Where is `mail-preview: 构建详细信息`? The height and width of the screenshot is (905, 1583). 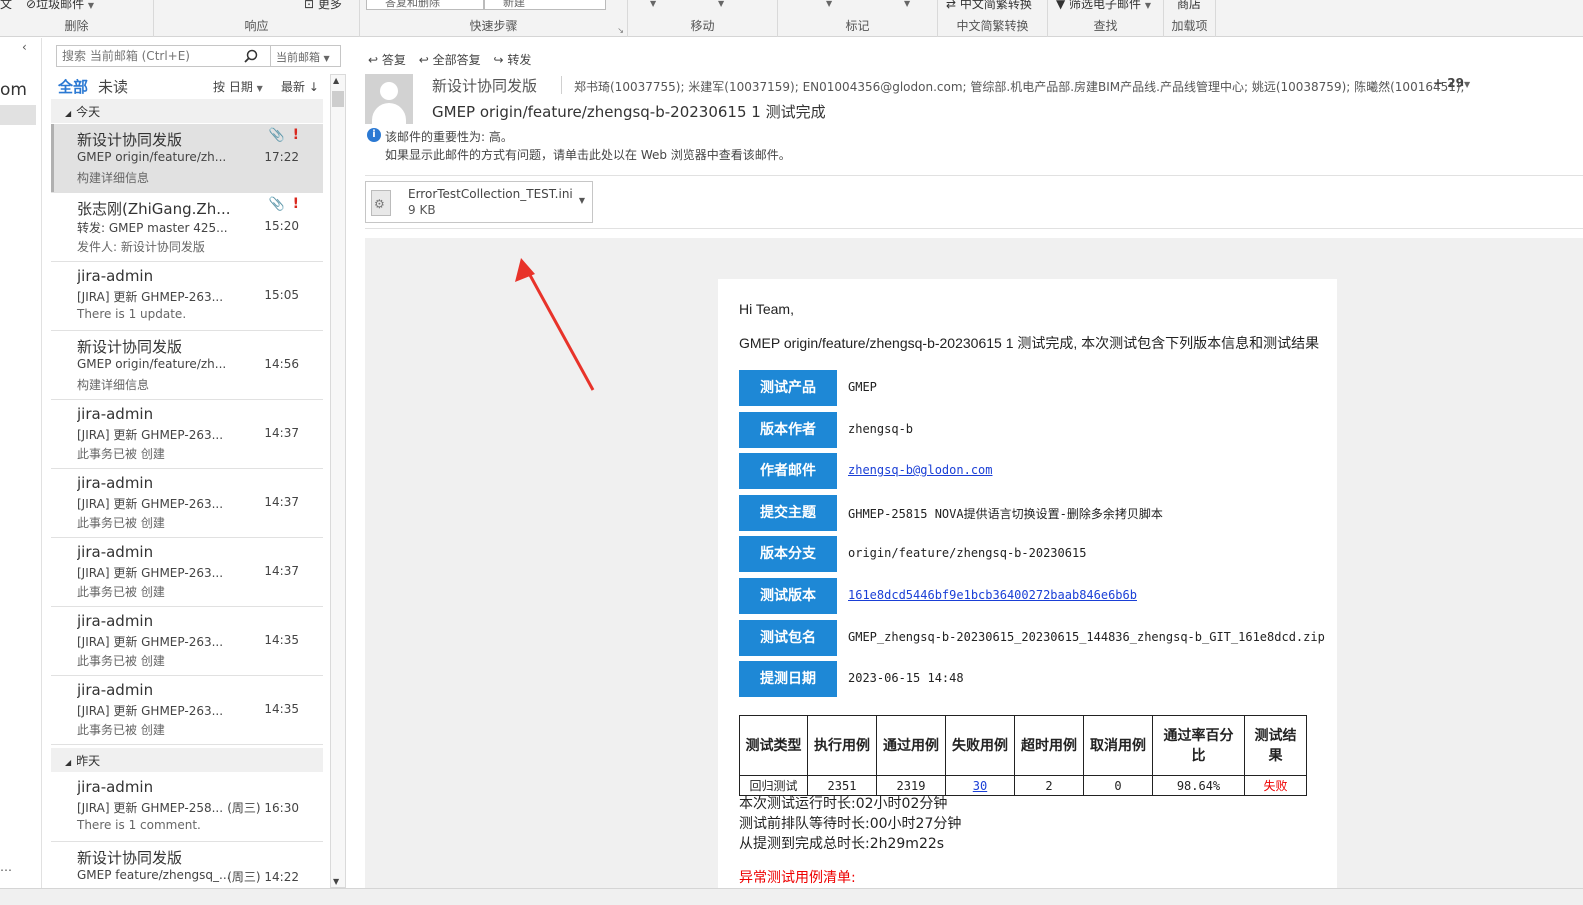 mail-preview: 构建详细信息 is located at coordinates (113, 385).